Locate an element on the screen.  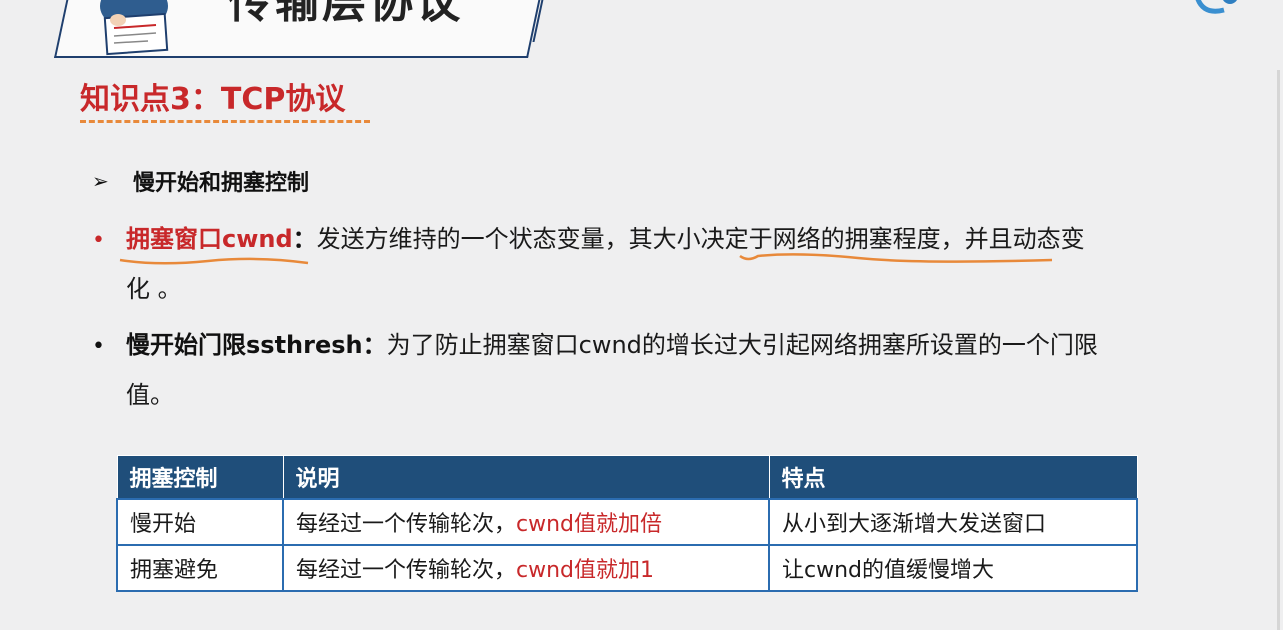
cell-control-name: 慢开始 is located at coordinates (200, 522).